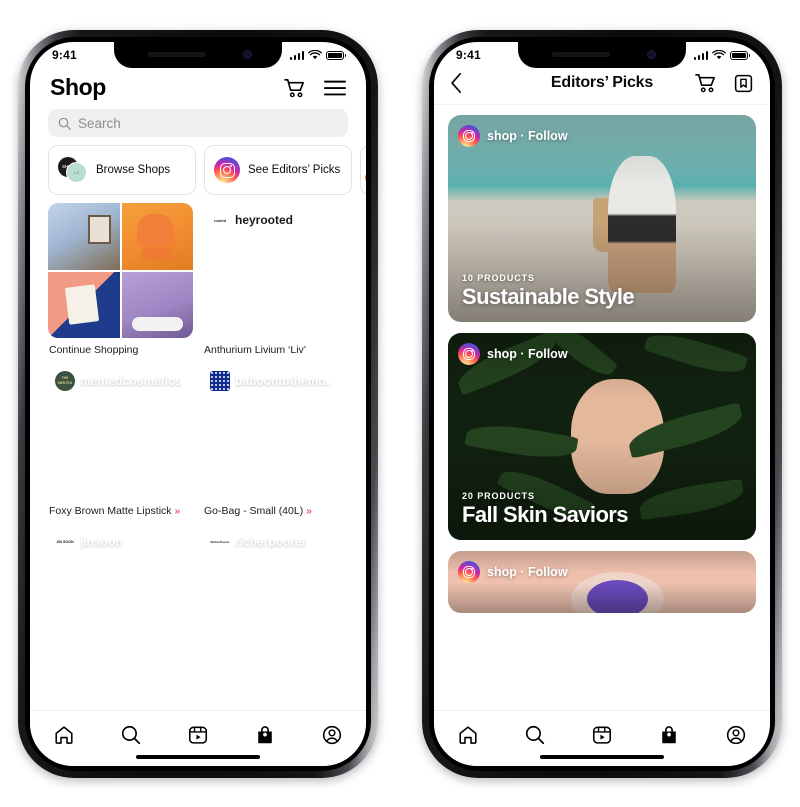  What do you see at coordinates (602, 582) in the screenshot?
I see `collection-card: shop · Follow` at bounding box center [602, 582].